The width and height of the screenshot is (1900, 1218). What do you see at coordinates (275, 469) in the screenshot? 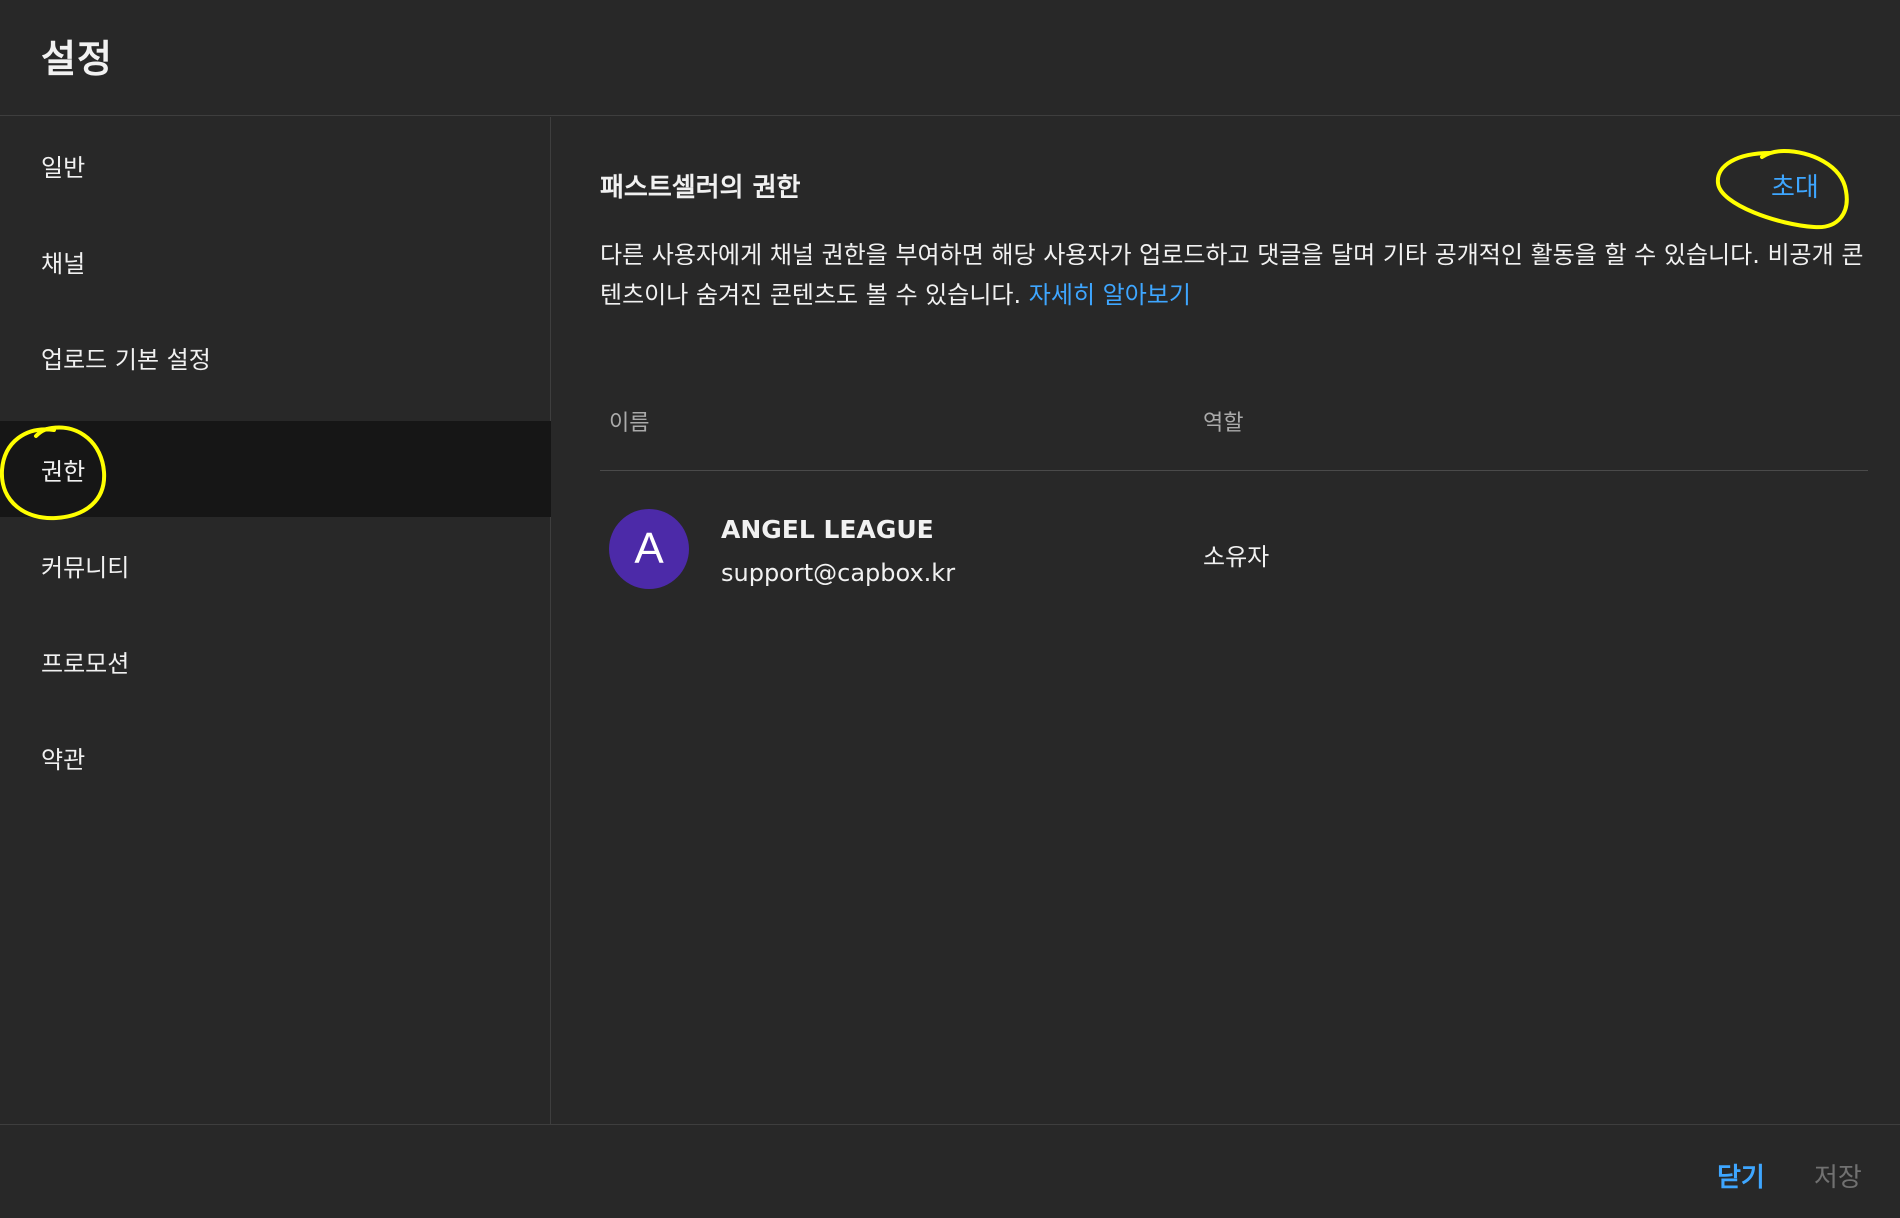
I see `sidebar-item-permissions: 권한` at bounding box center [275, 469].